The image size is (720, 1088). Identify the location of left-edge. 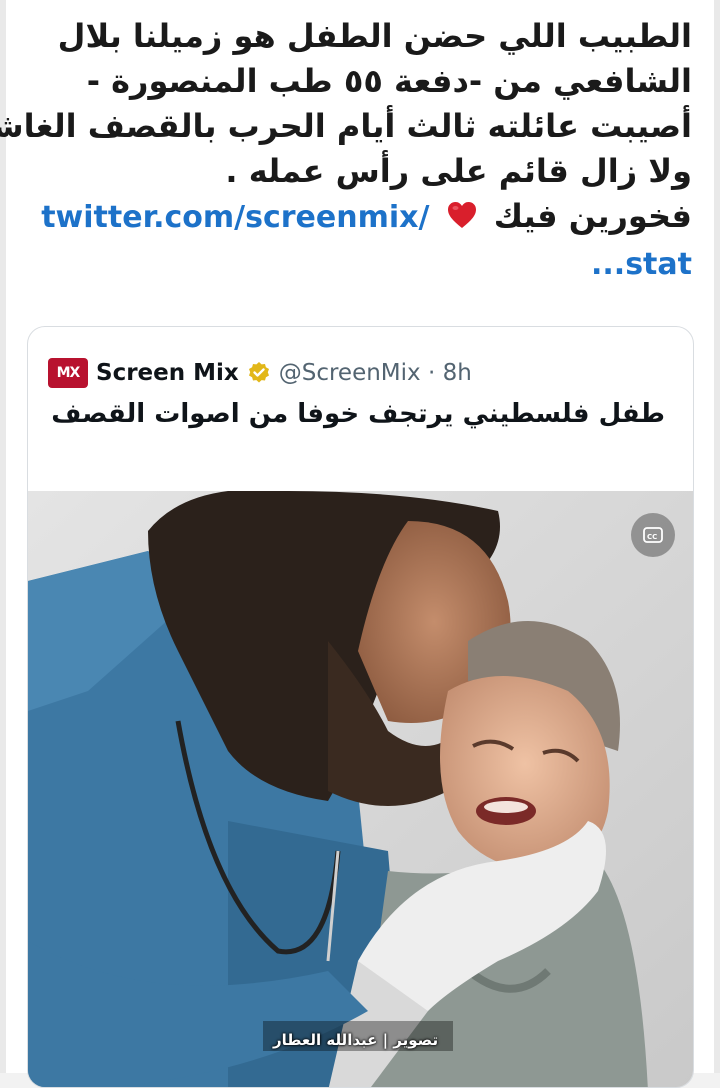
(3, 536).